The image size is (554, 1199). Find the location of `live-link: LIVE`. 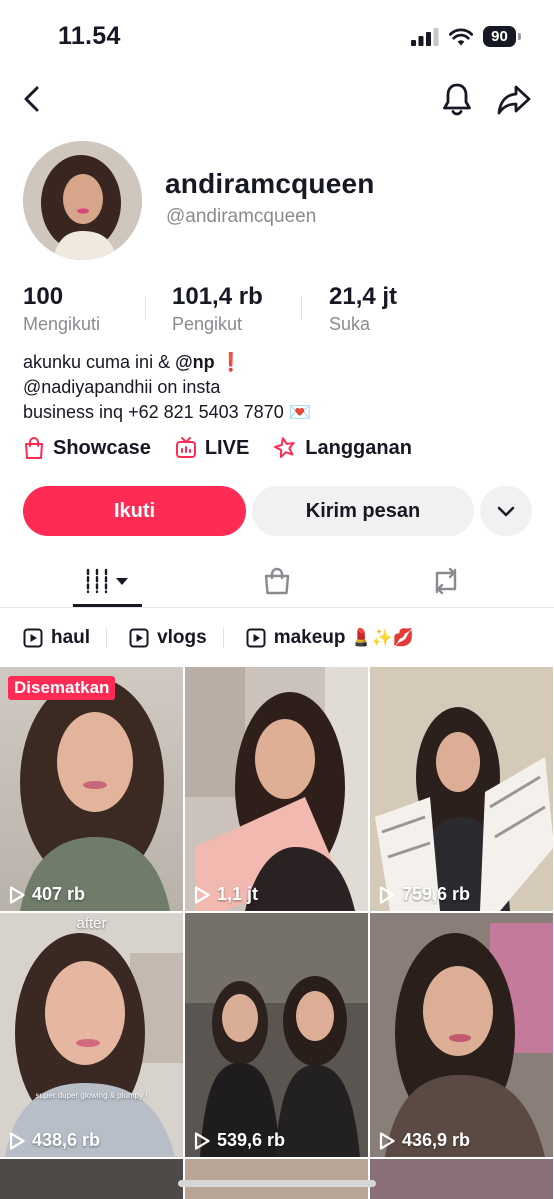

live-link: LIVE is located at coordinates (212, 448).